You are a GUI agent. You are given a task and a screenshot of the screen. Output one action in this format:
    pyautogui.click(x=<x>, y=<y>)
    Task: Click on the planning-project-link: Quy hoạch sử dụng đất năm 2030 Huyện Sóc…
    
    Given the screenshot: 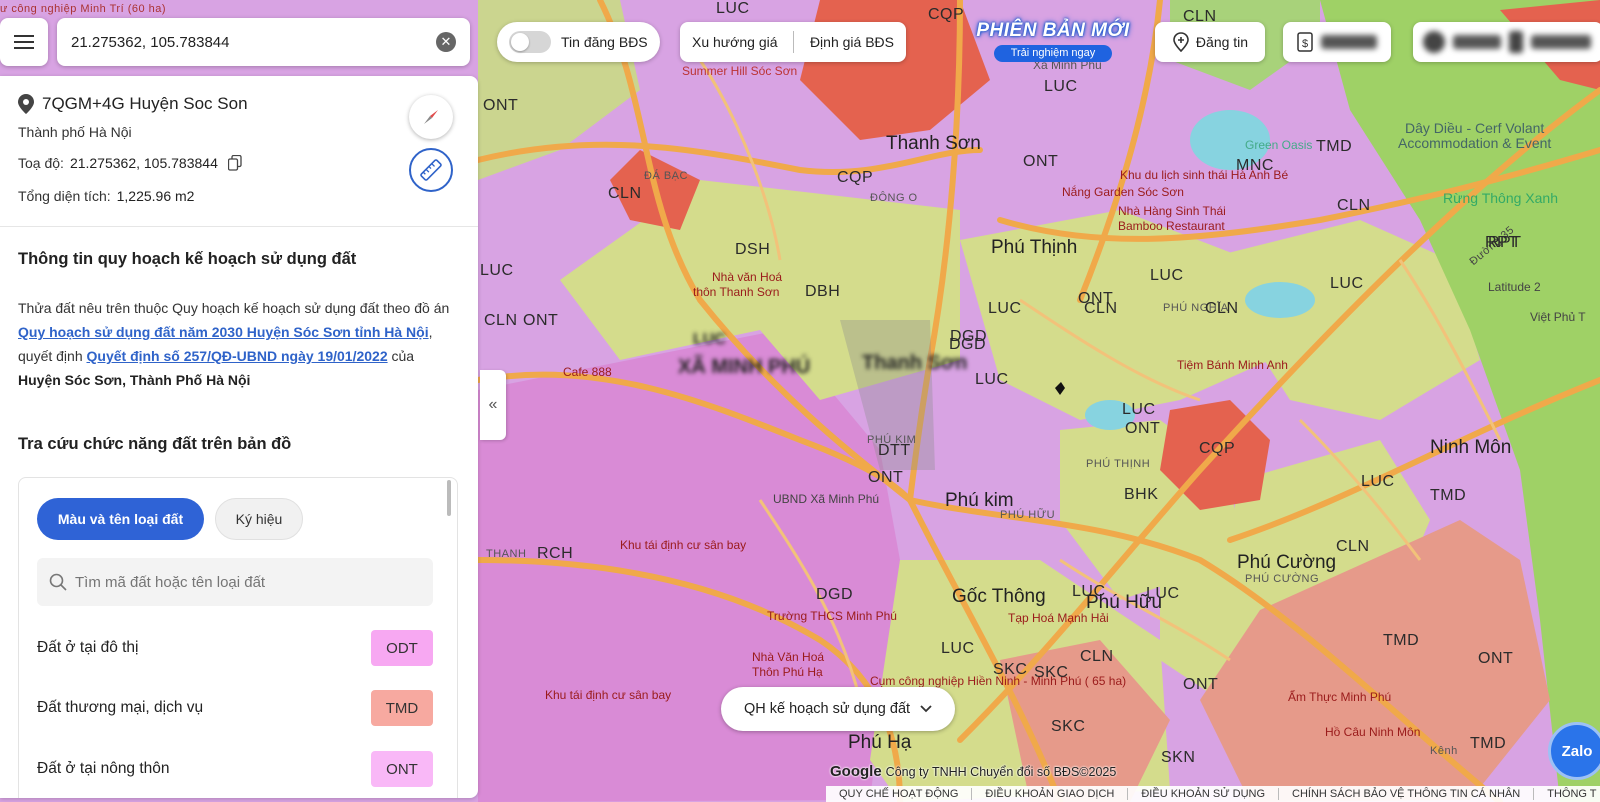 What is the action you would take?
    pyautogui.click(x=223, y=332)
    